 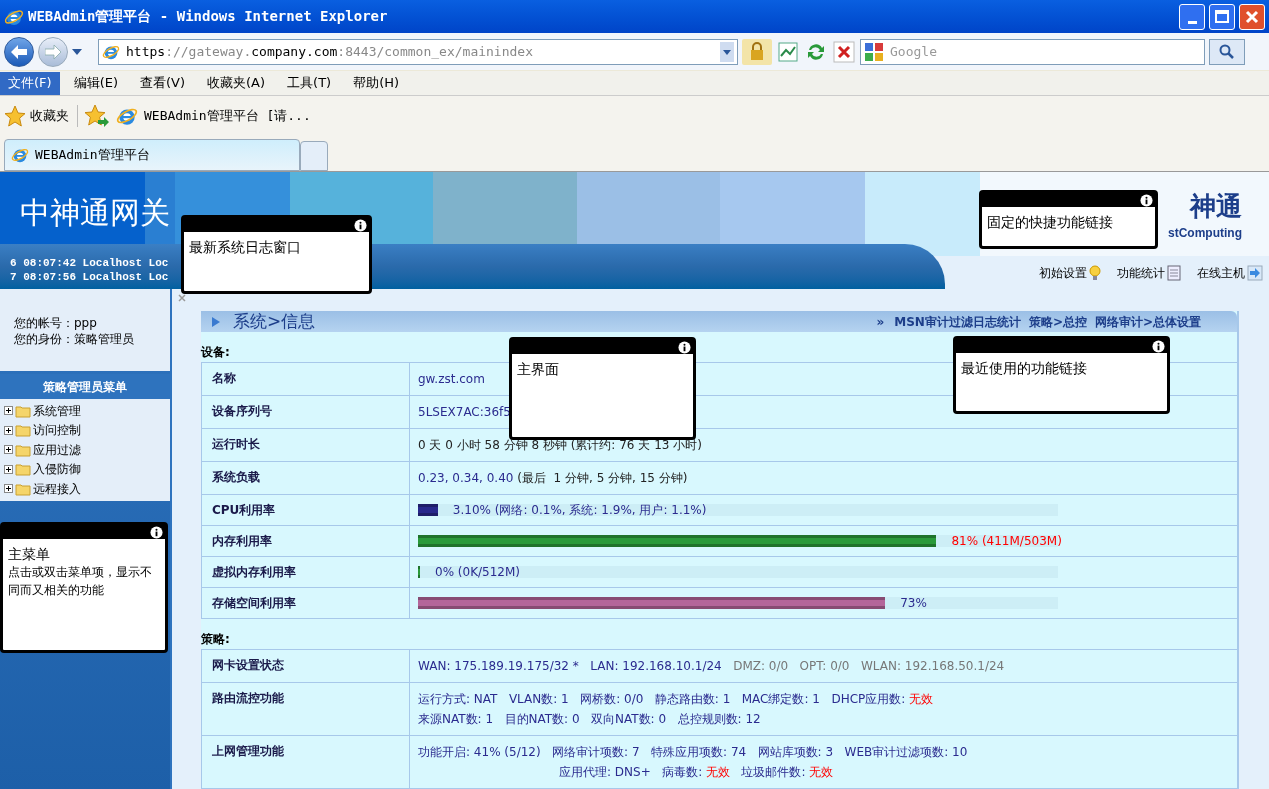 I want to click on menu-item: 工具(T), so click(x=309, y=83).